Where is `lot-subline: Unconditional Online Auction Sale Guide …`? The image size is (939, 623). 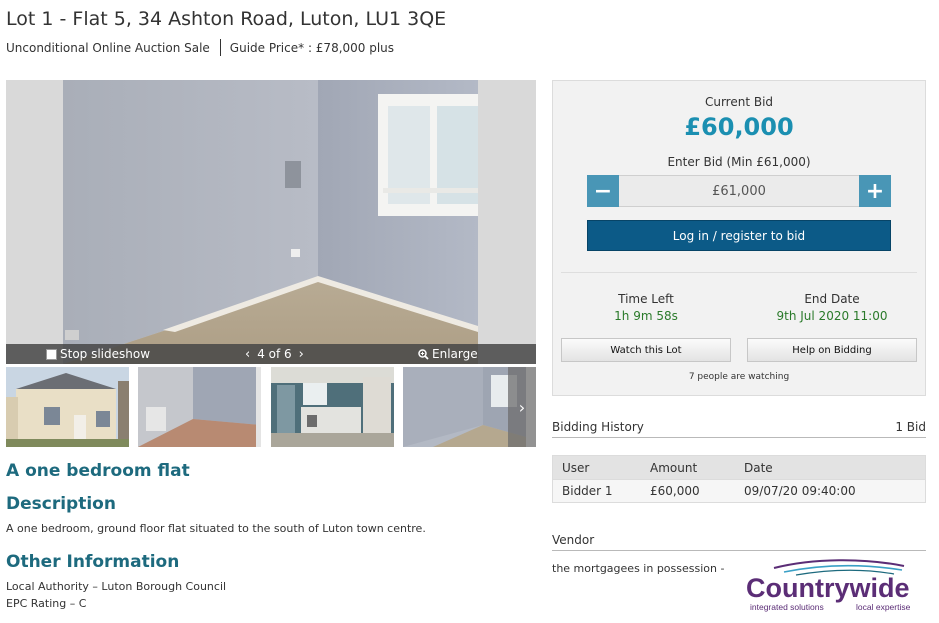 lot-subline: Unconditional Online Auction Sale Guide … is located at coordinates (200, 47).